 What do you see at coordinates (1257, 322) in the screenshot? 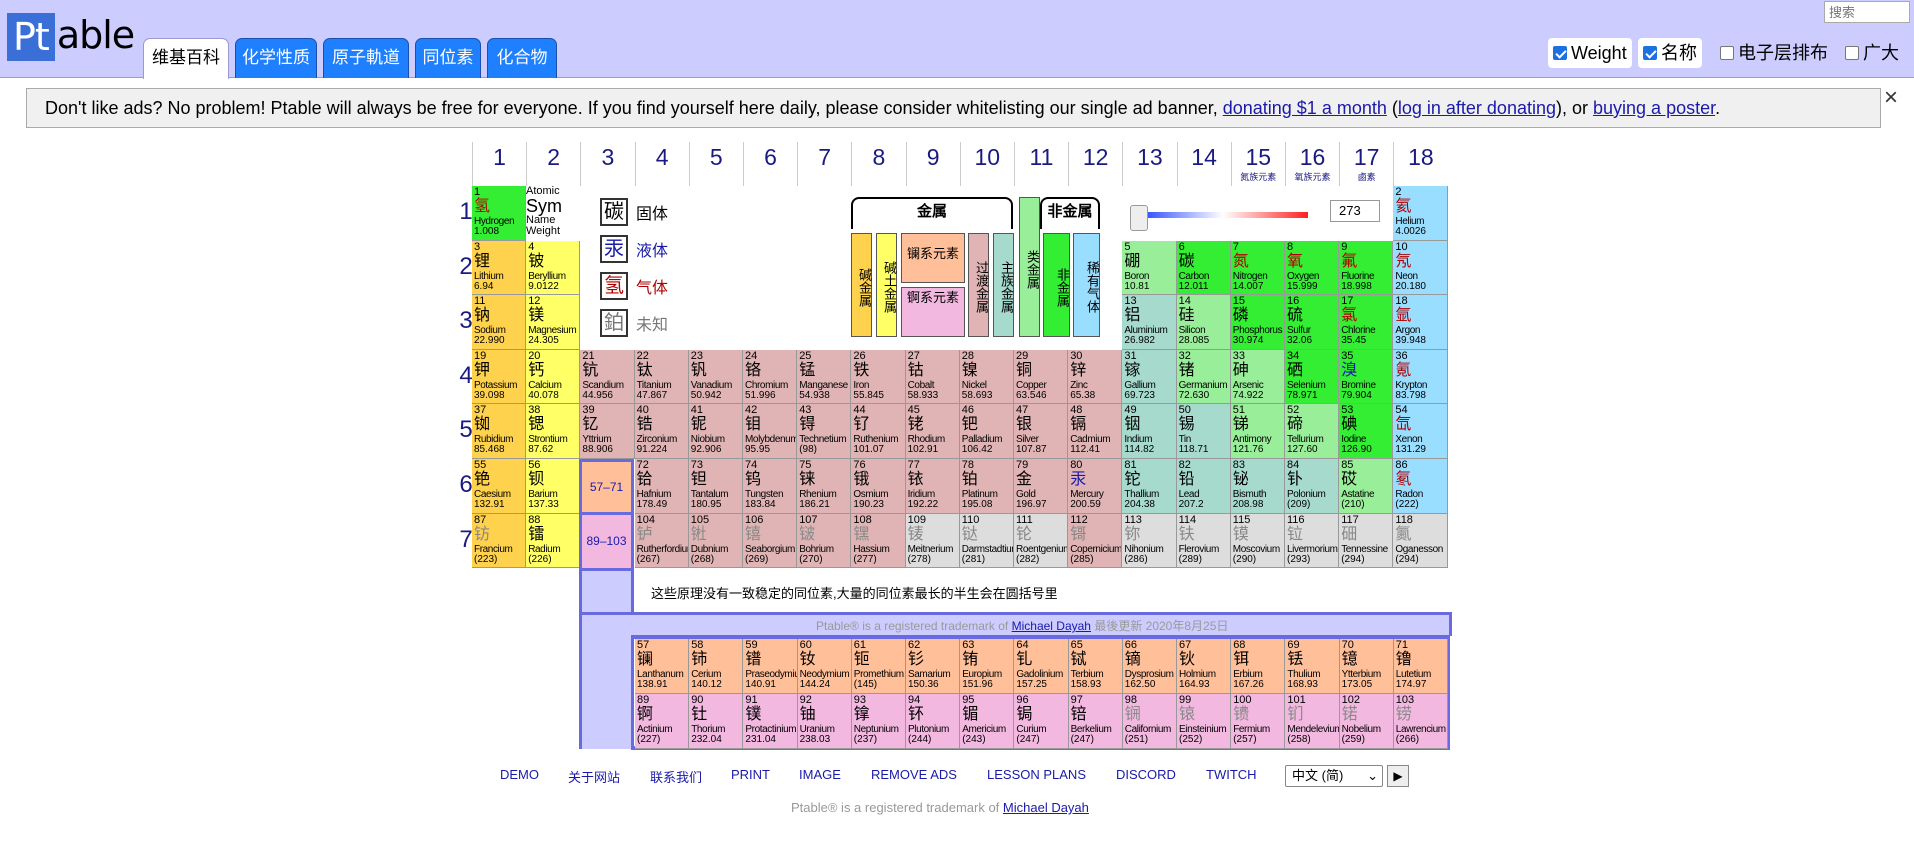
I see `element-15: 15 磷 Phosphorus 30.974` at bounding box center [1257, 322].